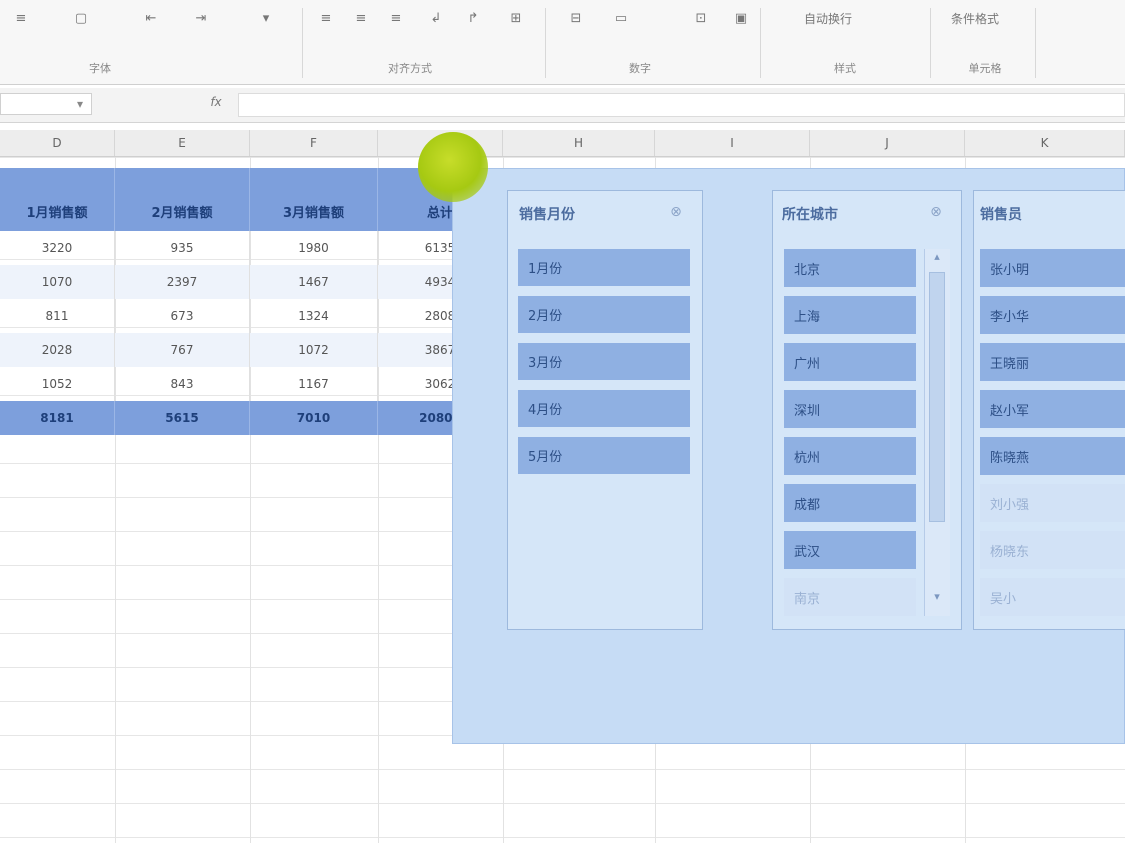  I want to click on slicer-item: 武汉, so click(850, 550).